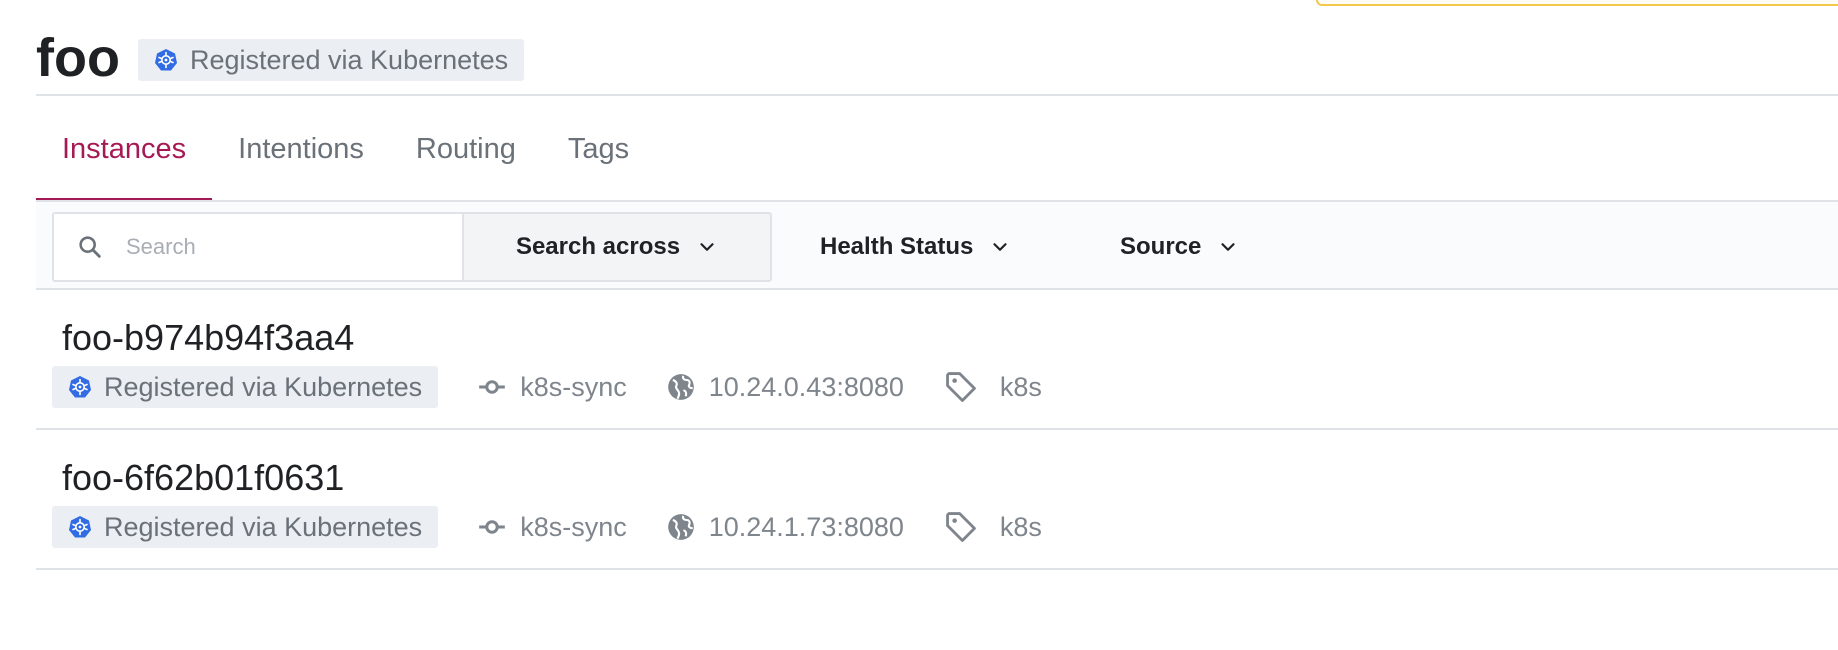  Describe the element at coordinates (203, 478) in the screenshot. I see `instance-name: foo-6f62b01f0631` at that location.